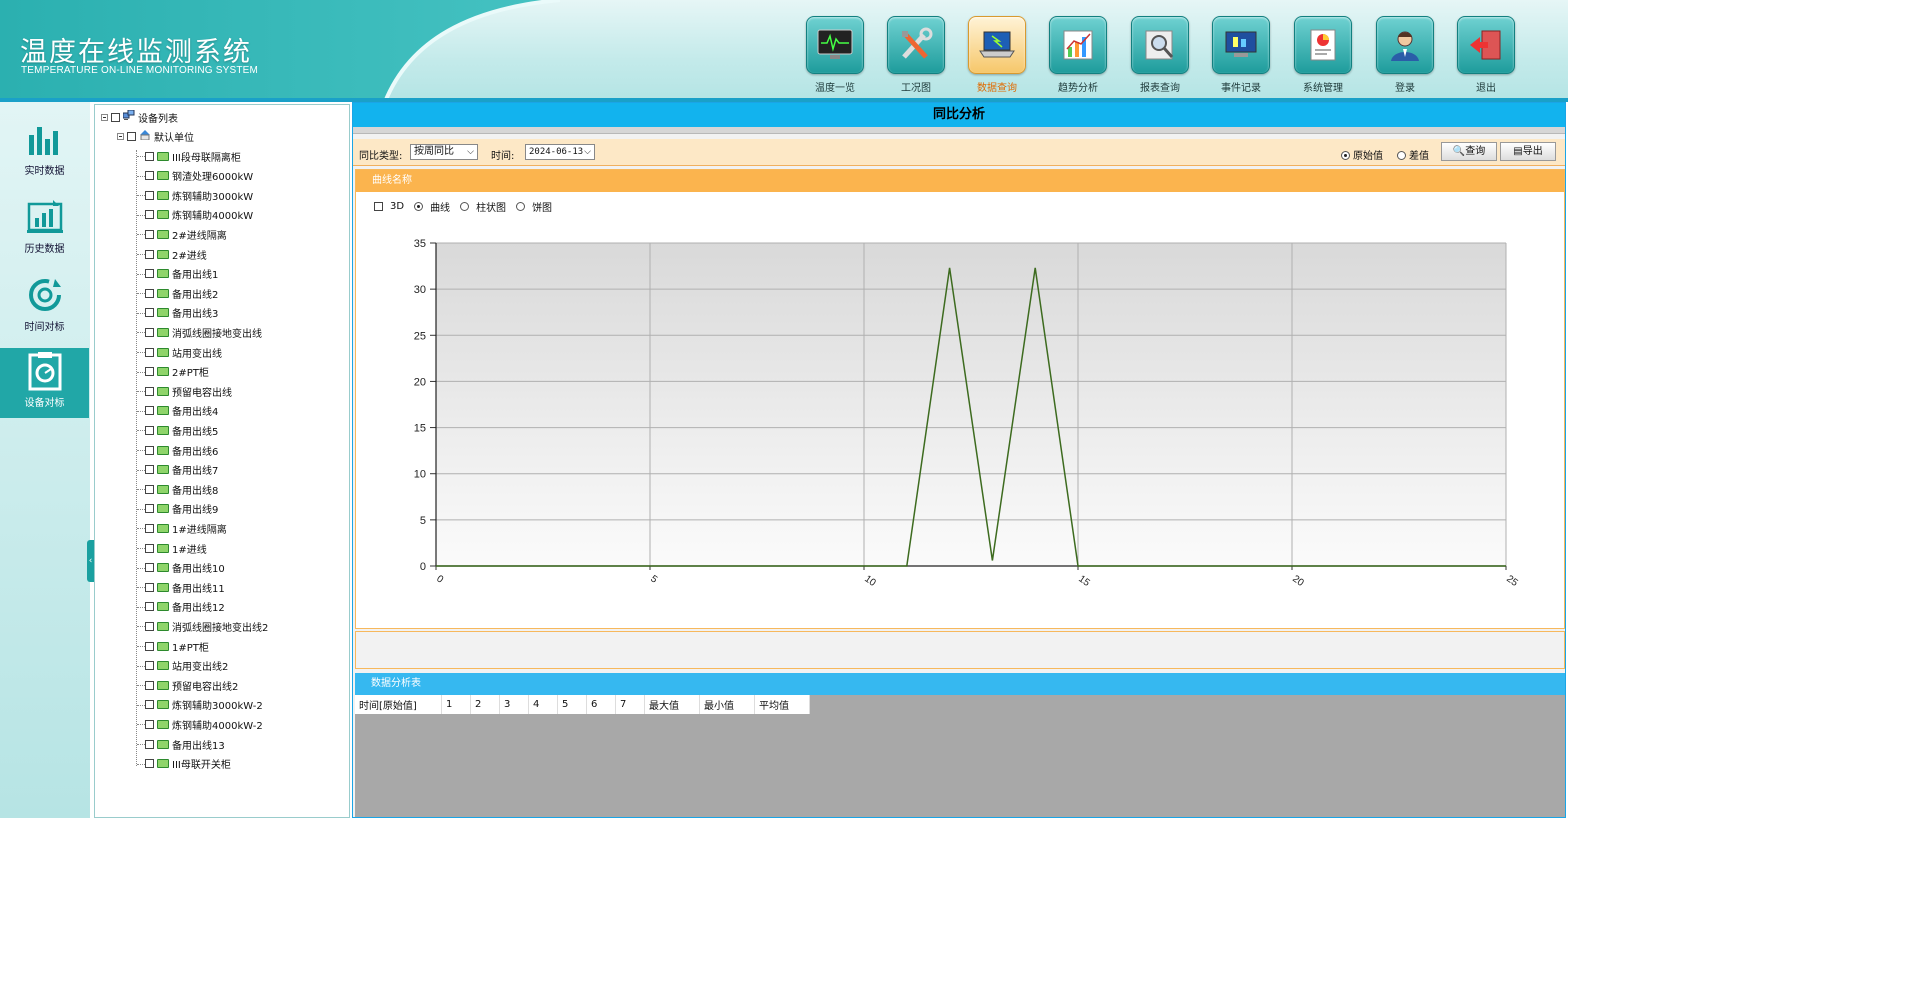  Describe the element at coordinates (183, 352) in the screenshot. I see `tree-item: 站用变出线` at that location.